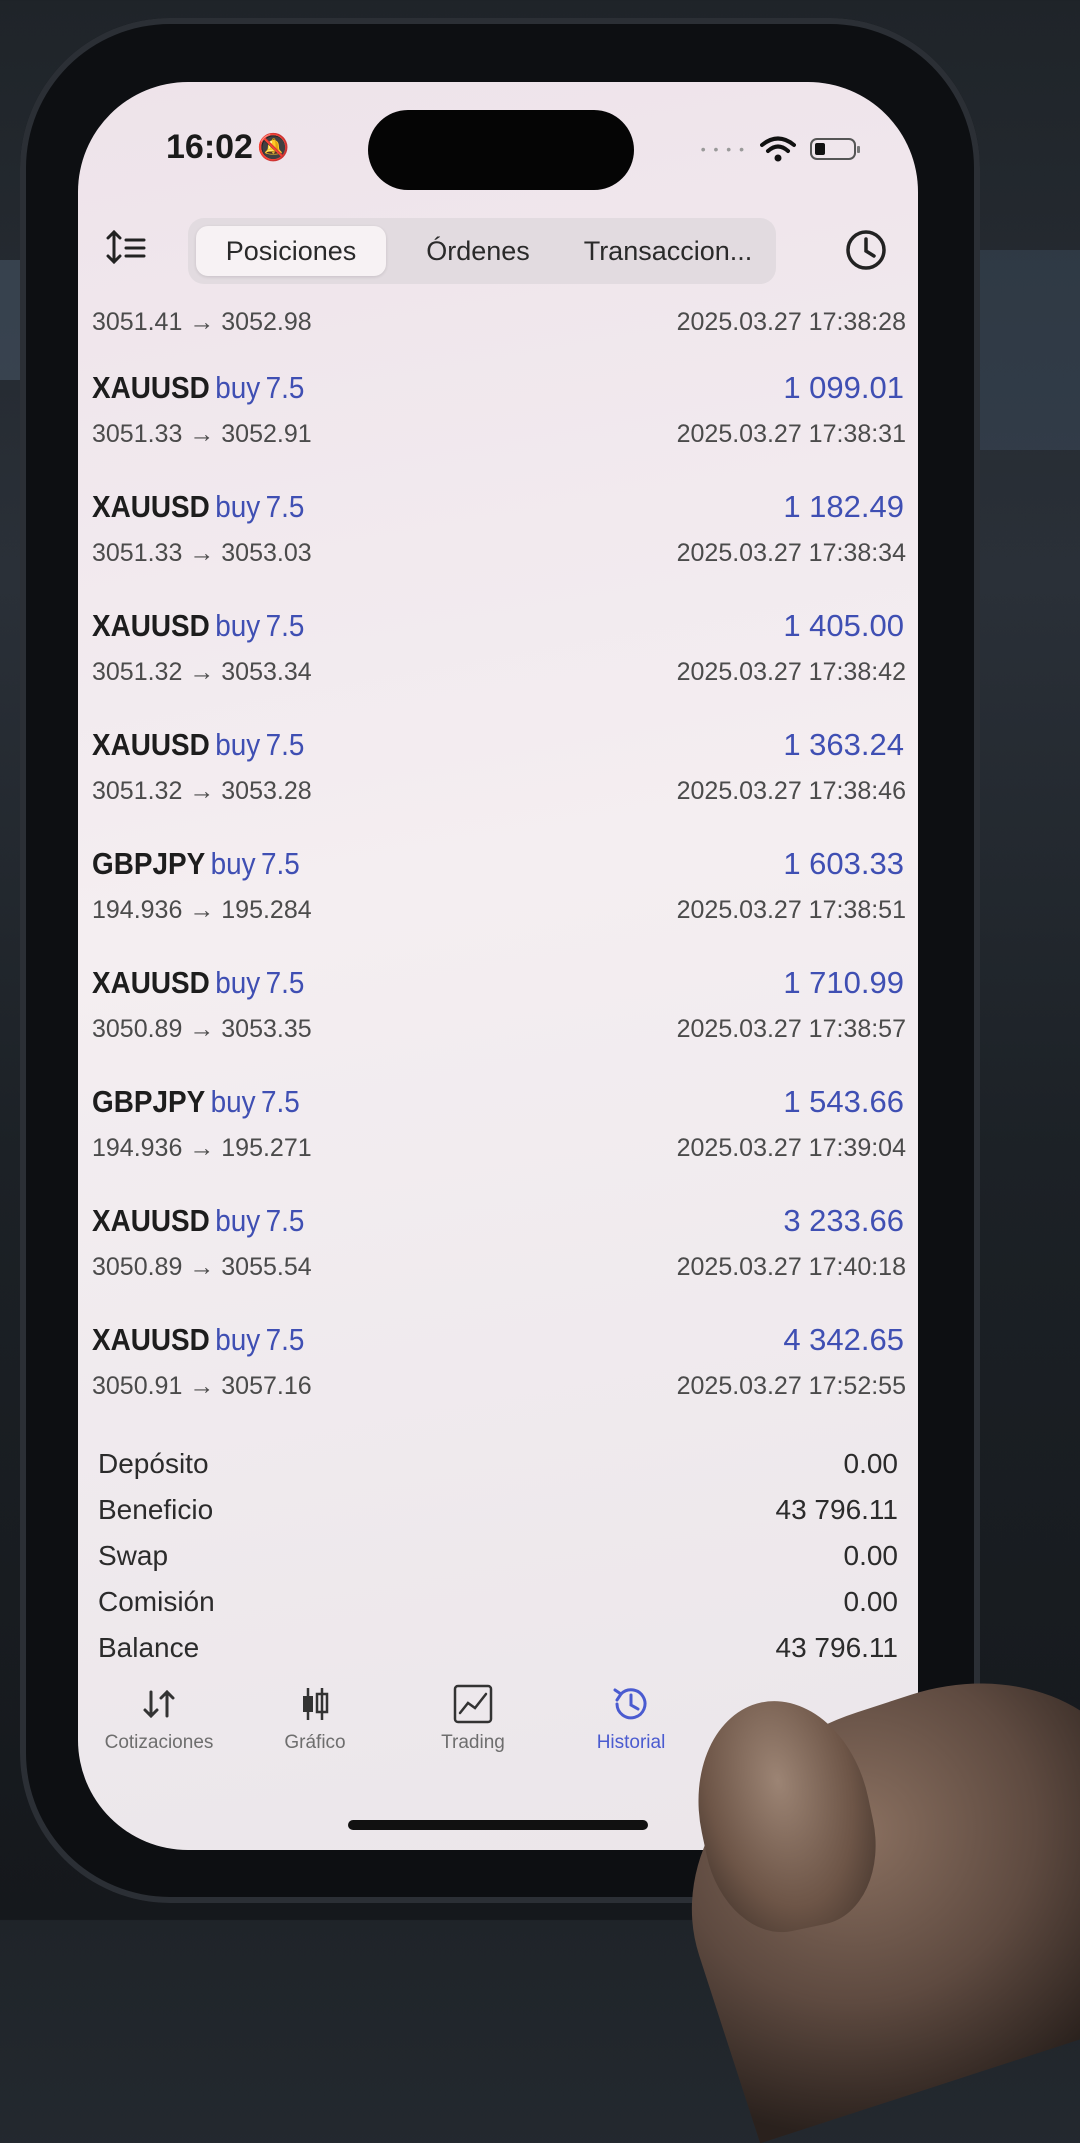 Image resolution: width=1080 pixels, height=2143 pixels. Describe the element at coordinates (156, 1601) in the screenshot. I see `summary-label: Comisión` at that location.